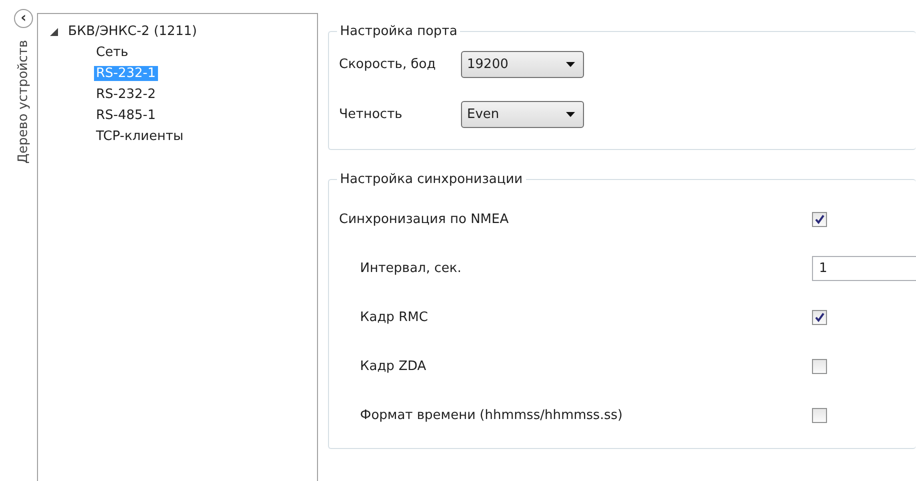 Image resolution: width=916 pixels, height=481 pixels. I want to click on collapse-button: ‹, so click(23, 18).